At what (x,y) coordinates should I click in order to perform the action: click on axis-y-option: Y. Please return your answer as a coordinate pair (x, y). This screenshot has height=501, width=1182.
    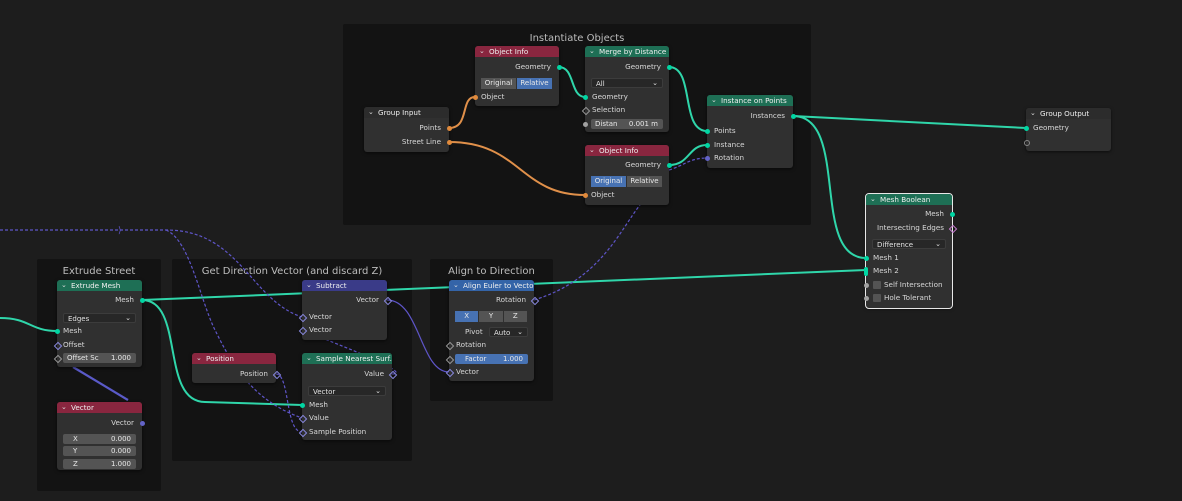
    Looking at the image, I should click on (491, 316).